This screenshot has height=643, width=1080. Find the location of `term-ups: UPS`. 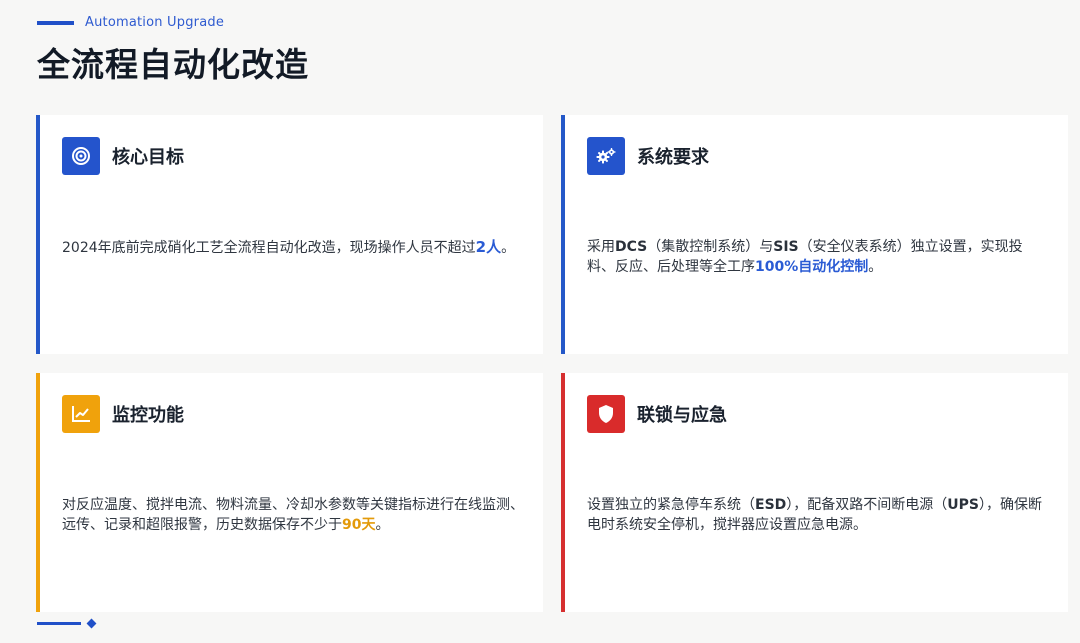

term-ups: UPS is located at coordinates (963, 505).